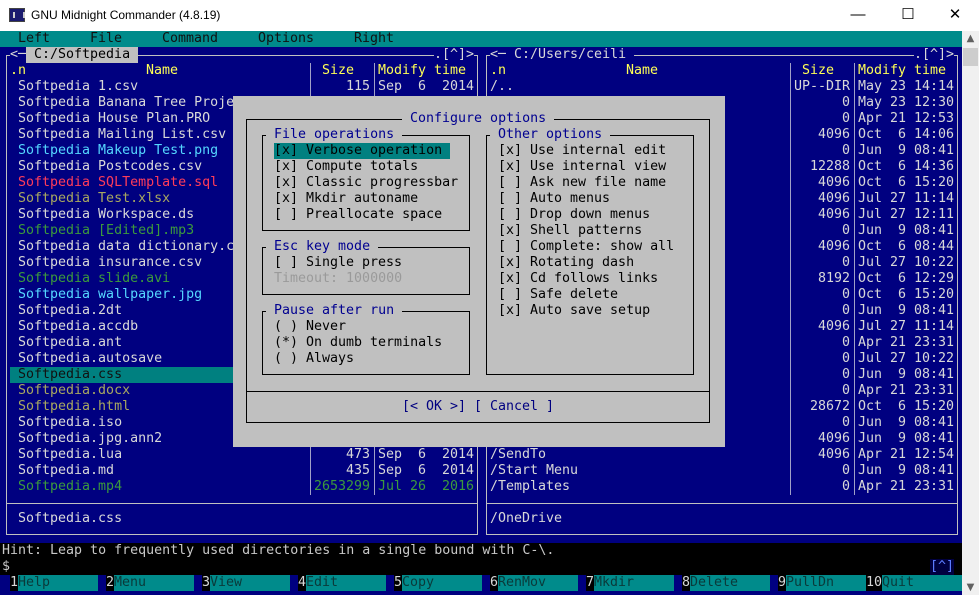  I want to click on right-header-name: Name, so click(642, 71).